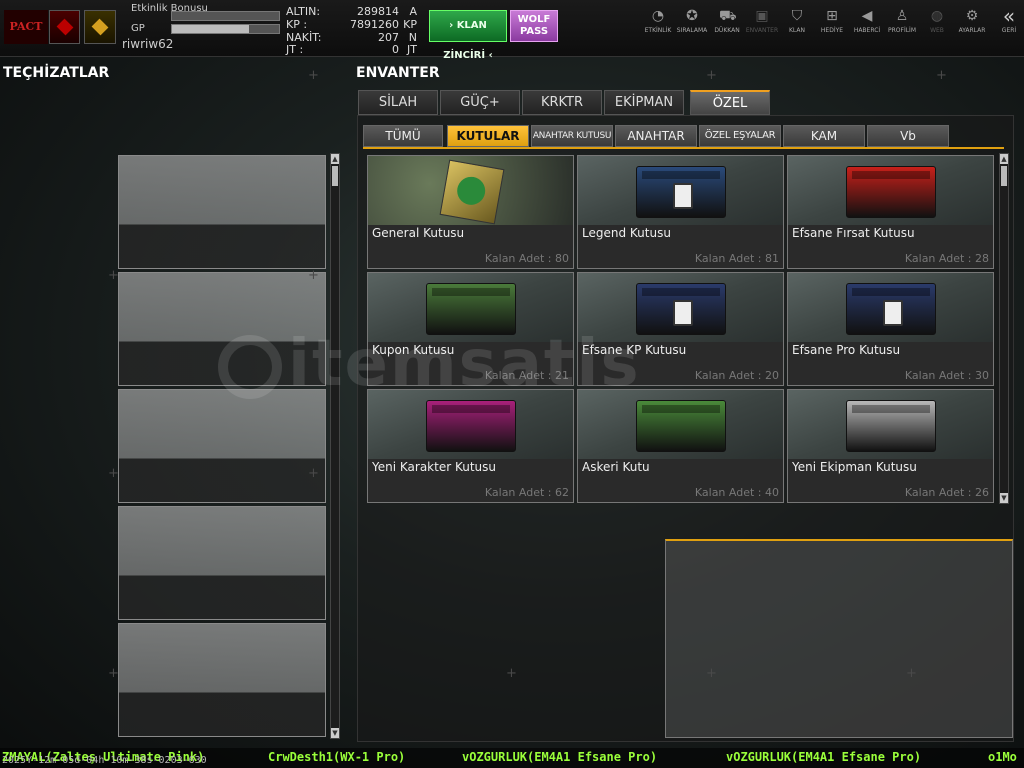 The height and width of the screenshot is (768, 1024). Describe the element at coordinates (853, 233) in the screenshot. I see `item-name: Efsane Fırsat Kutusu` at that location.